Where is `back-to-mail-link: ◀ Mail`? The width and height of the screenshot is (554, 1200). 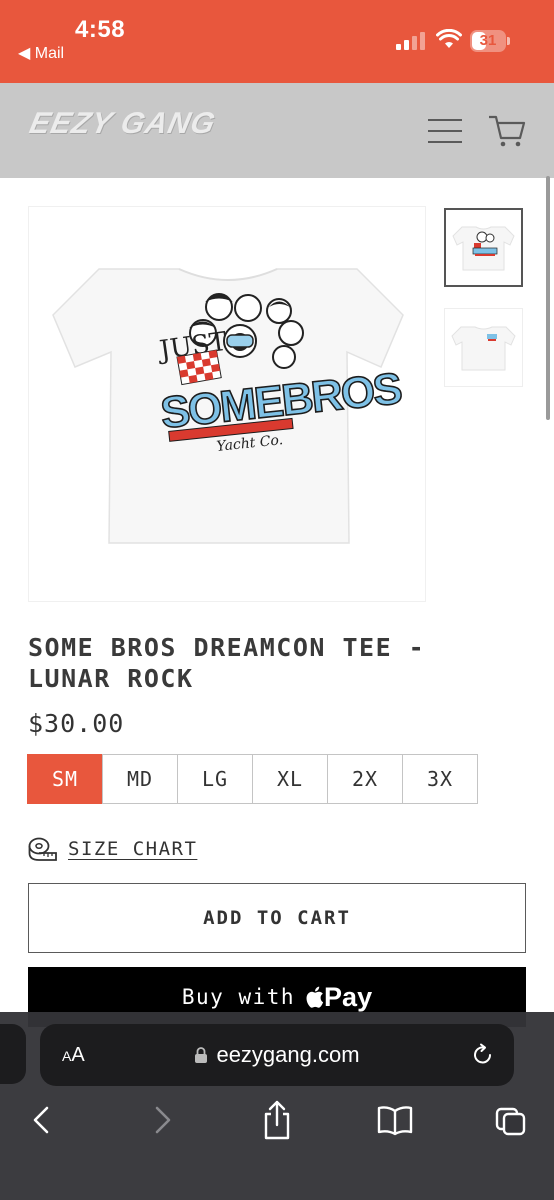 back-to-mail-link: ◀ Mail is located at coordinates (41, 53).